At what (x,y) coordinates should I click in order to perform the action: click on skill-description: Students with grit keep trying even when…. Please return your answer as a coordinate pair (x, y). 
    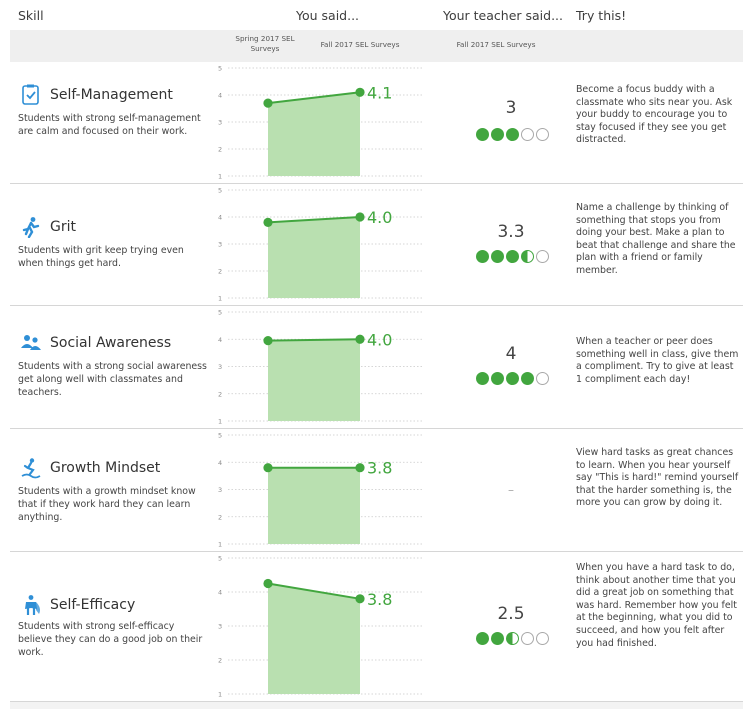
    Looking at the image, I should click on (101, 257).